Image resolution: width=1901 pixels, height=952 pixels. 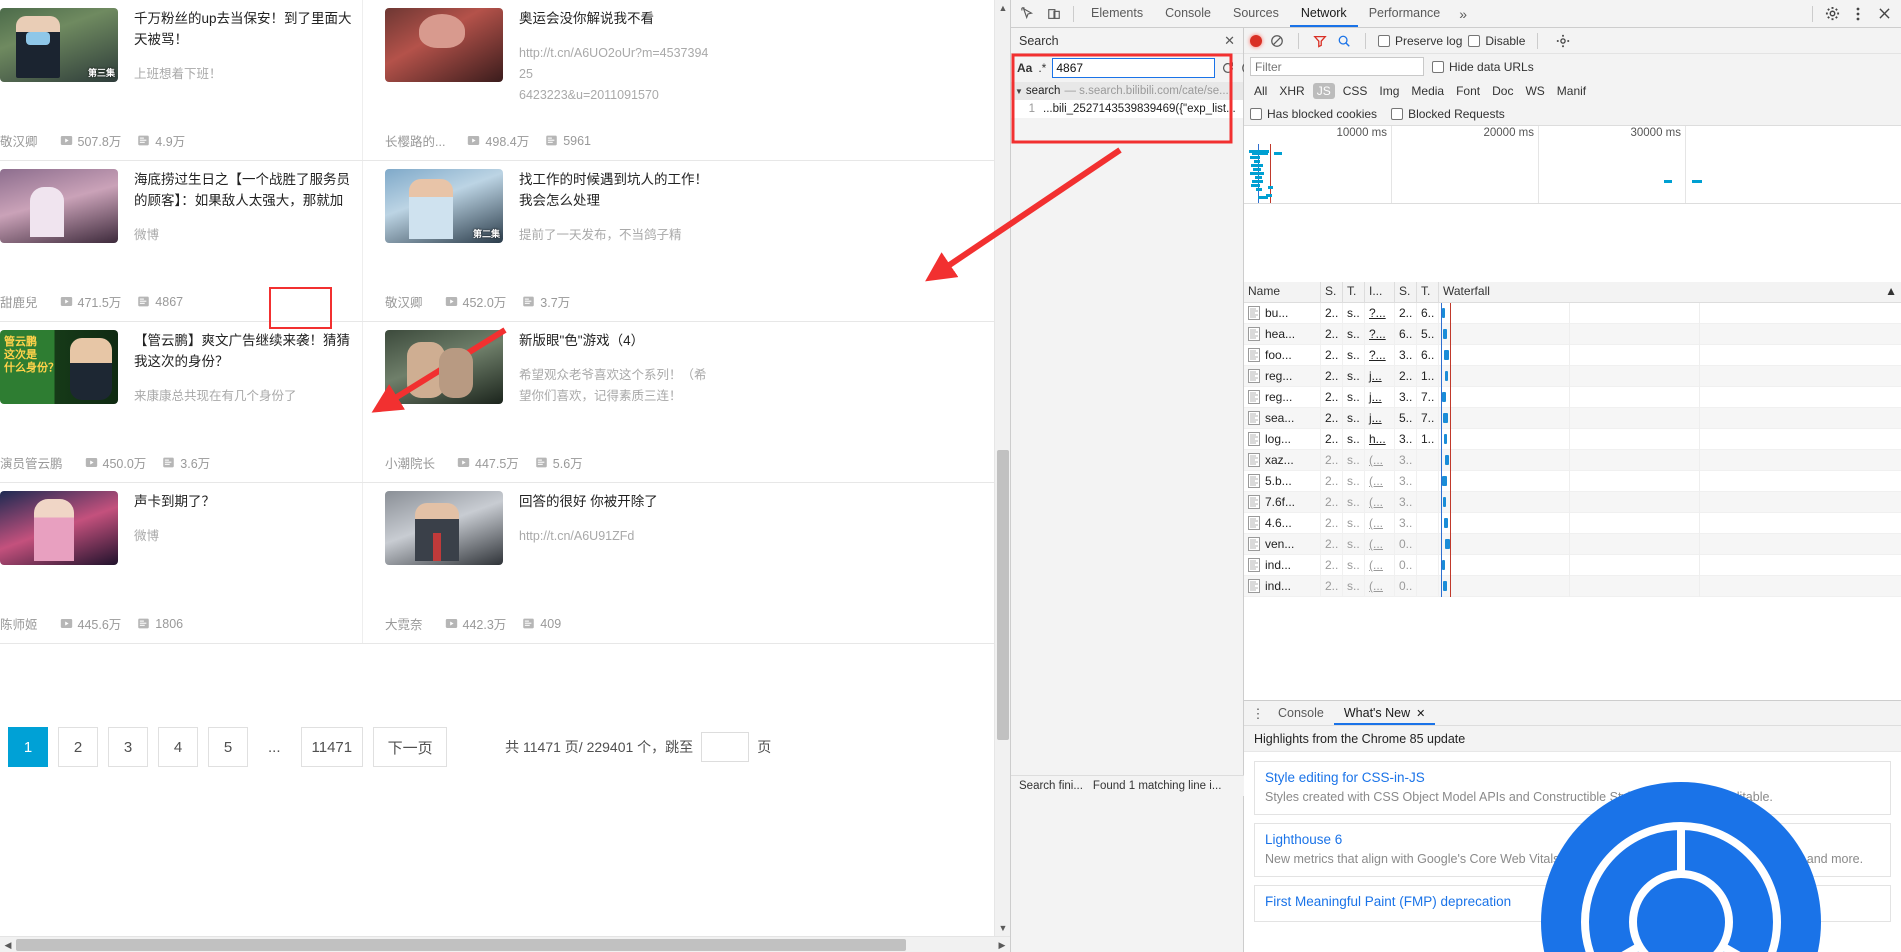 I want to click on sort-arrow-icon: ▲, so click(x=1891, y=292).